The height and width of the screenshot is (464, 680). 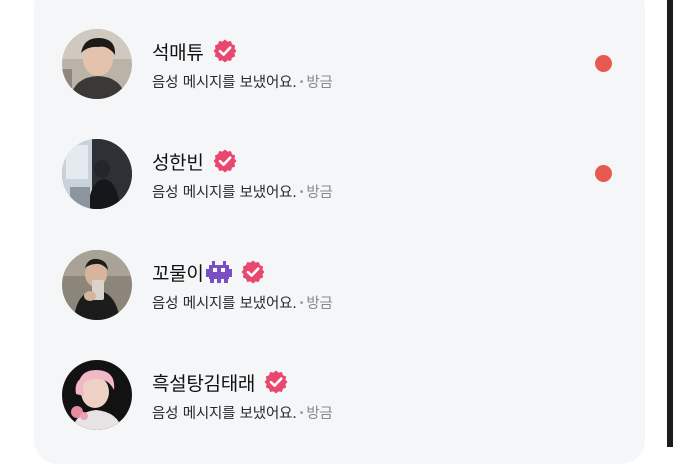 I want to click on contact-name: 성한빈, so click(x=178, y=162).